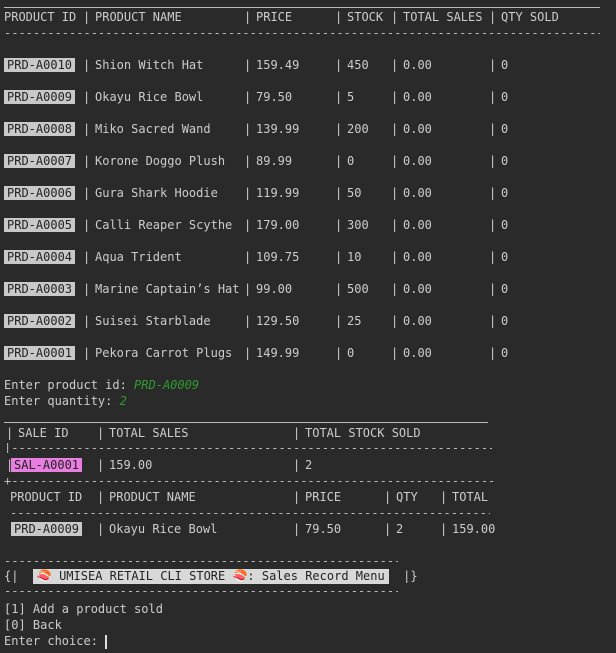 Image resolution: width=616 pixels, height=653 pixels. What do you see at coordinates (47, 529) in the screenshot?
I see `sale-item-product-id-badge: PRD-A0009` at bounding box center [47, 529].